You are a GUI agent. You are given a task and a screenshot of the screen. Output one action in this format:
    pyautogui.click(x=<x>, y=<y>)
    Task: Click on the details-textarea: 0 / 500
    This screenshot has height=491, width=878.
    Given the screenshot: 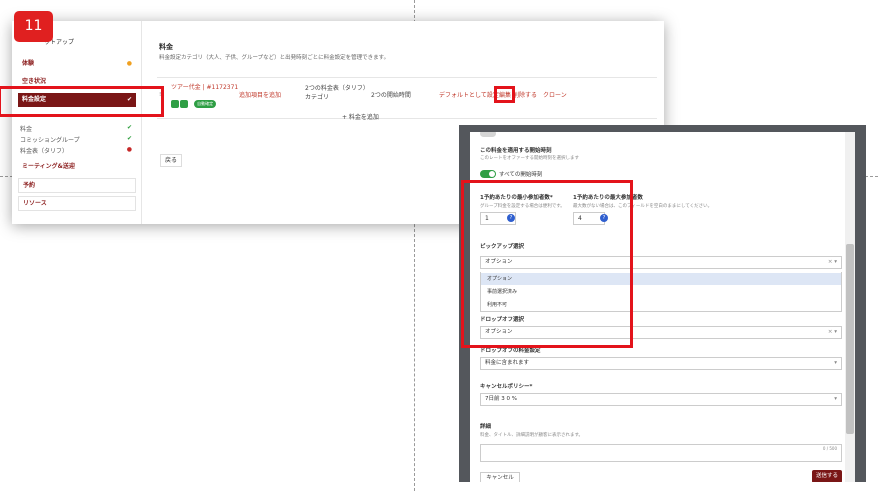 What is the action you would take?
    pyautogui.click(x=661, y=453)
    